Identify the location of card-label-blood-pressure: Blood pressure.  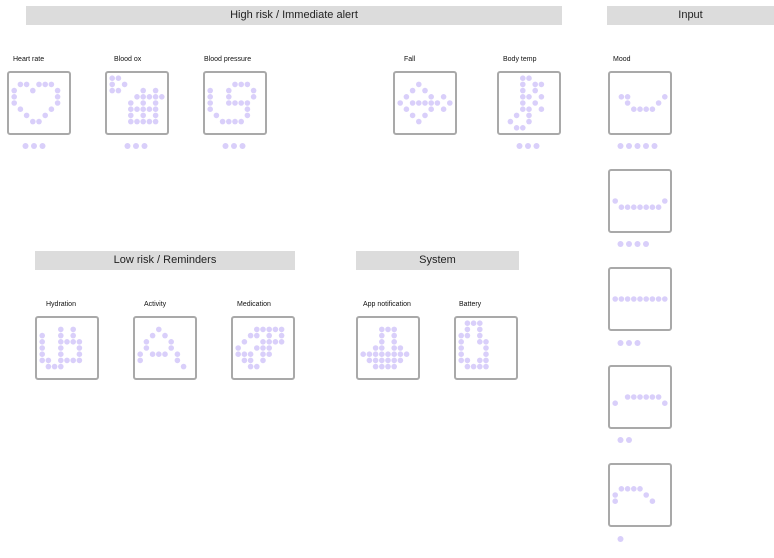
(228, 59).